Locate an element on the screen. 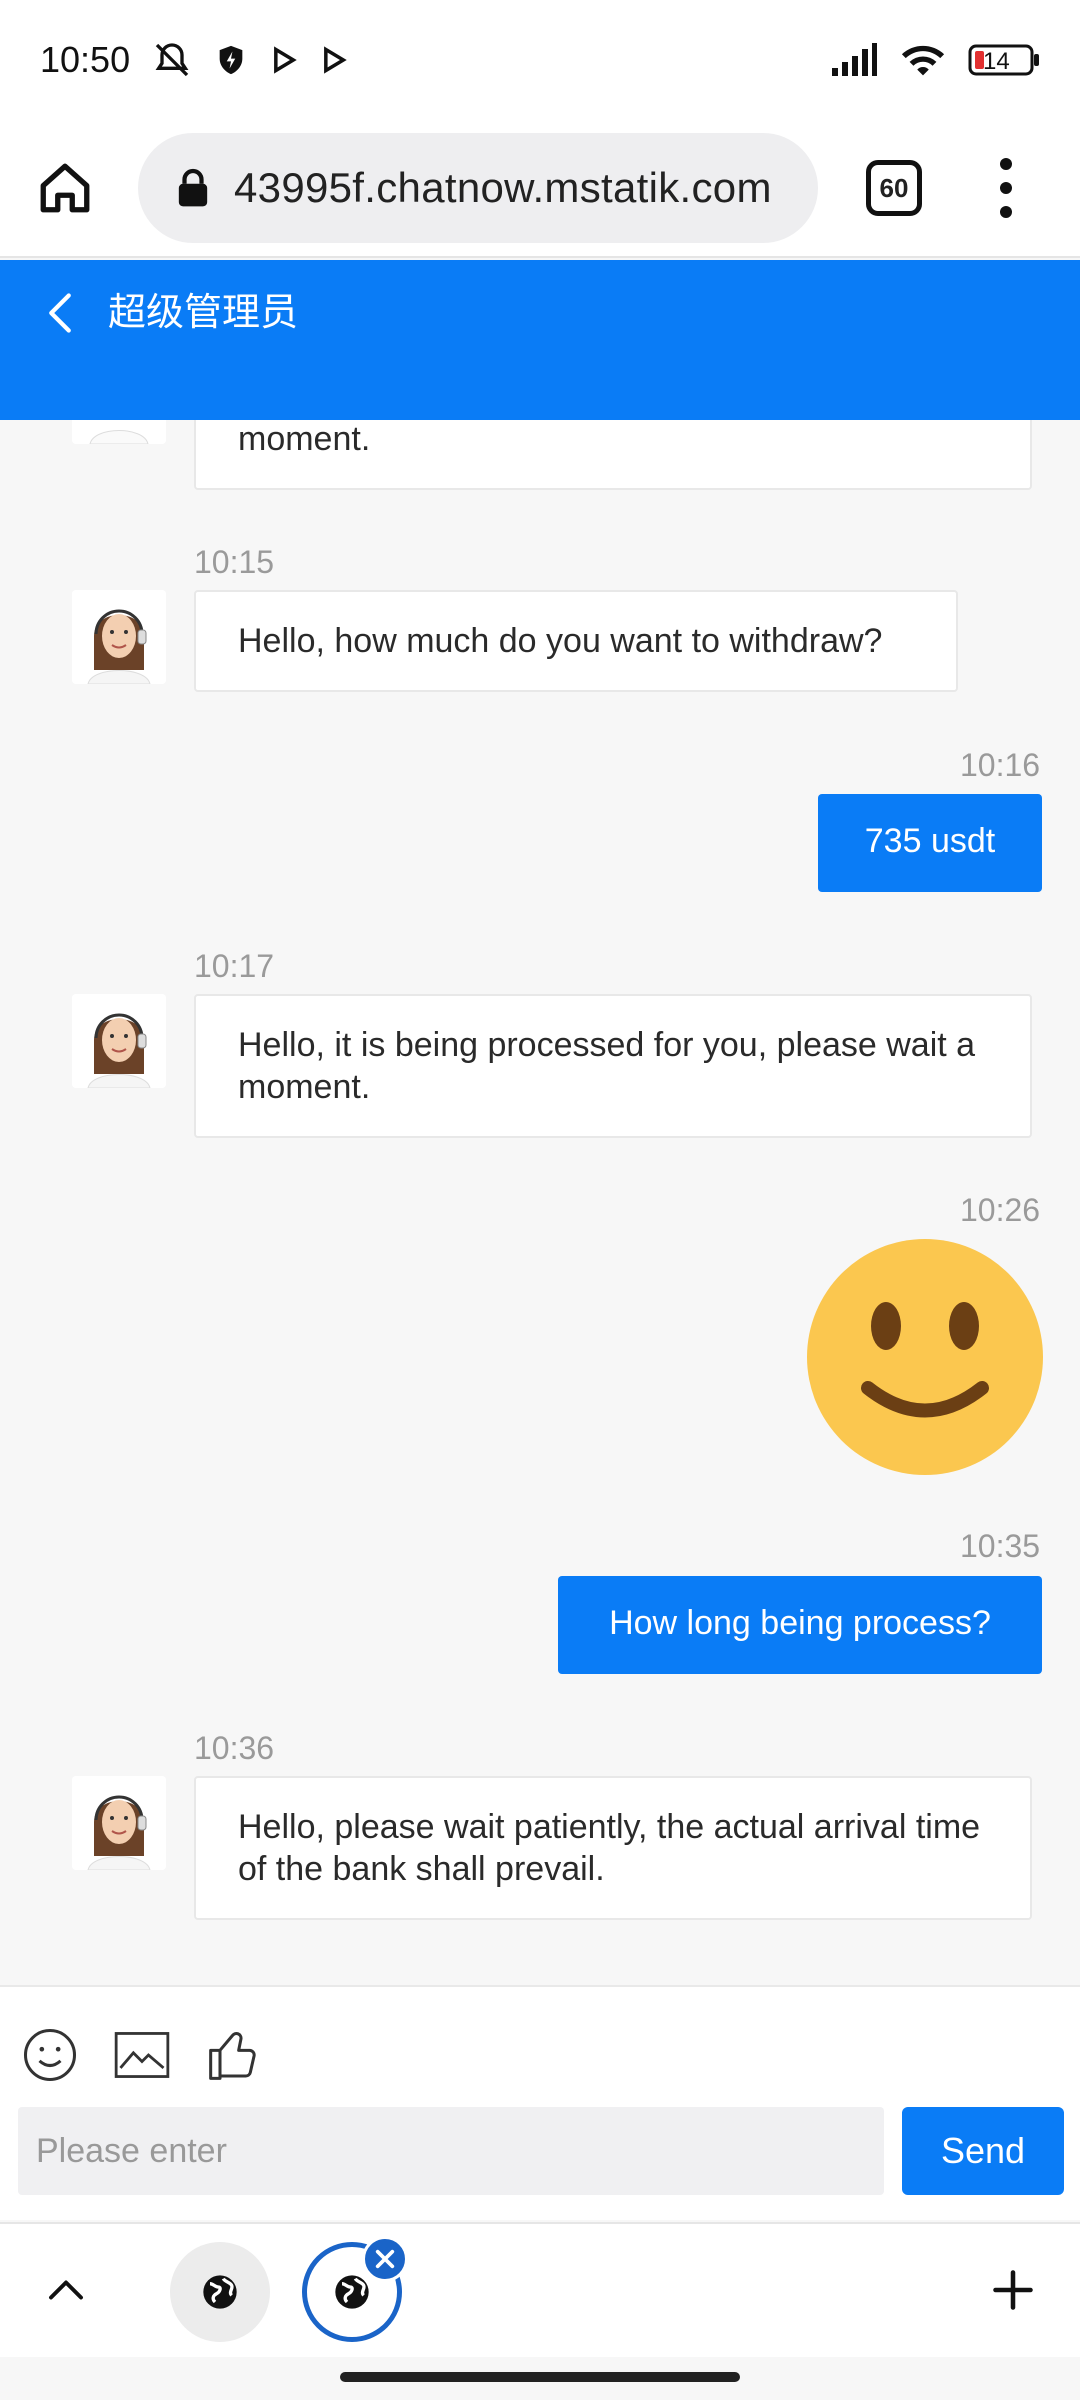 The height and width of the screenshot is (2400, 1080). message-time: 10:36 is located at coordinates (234, 1748).